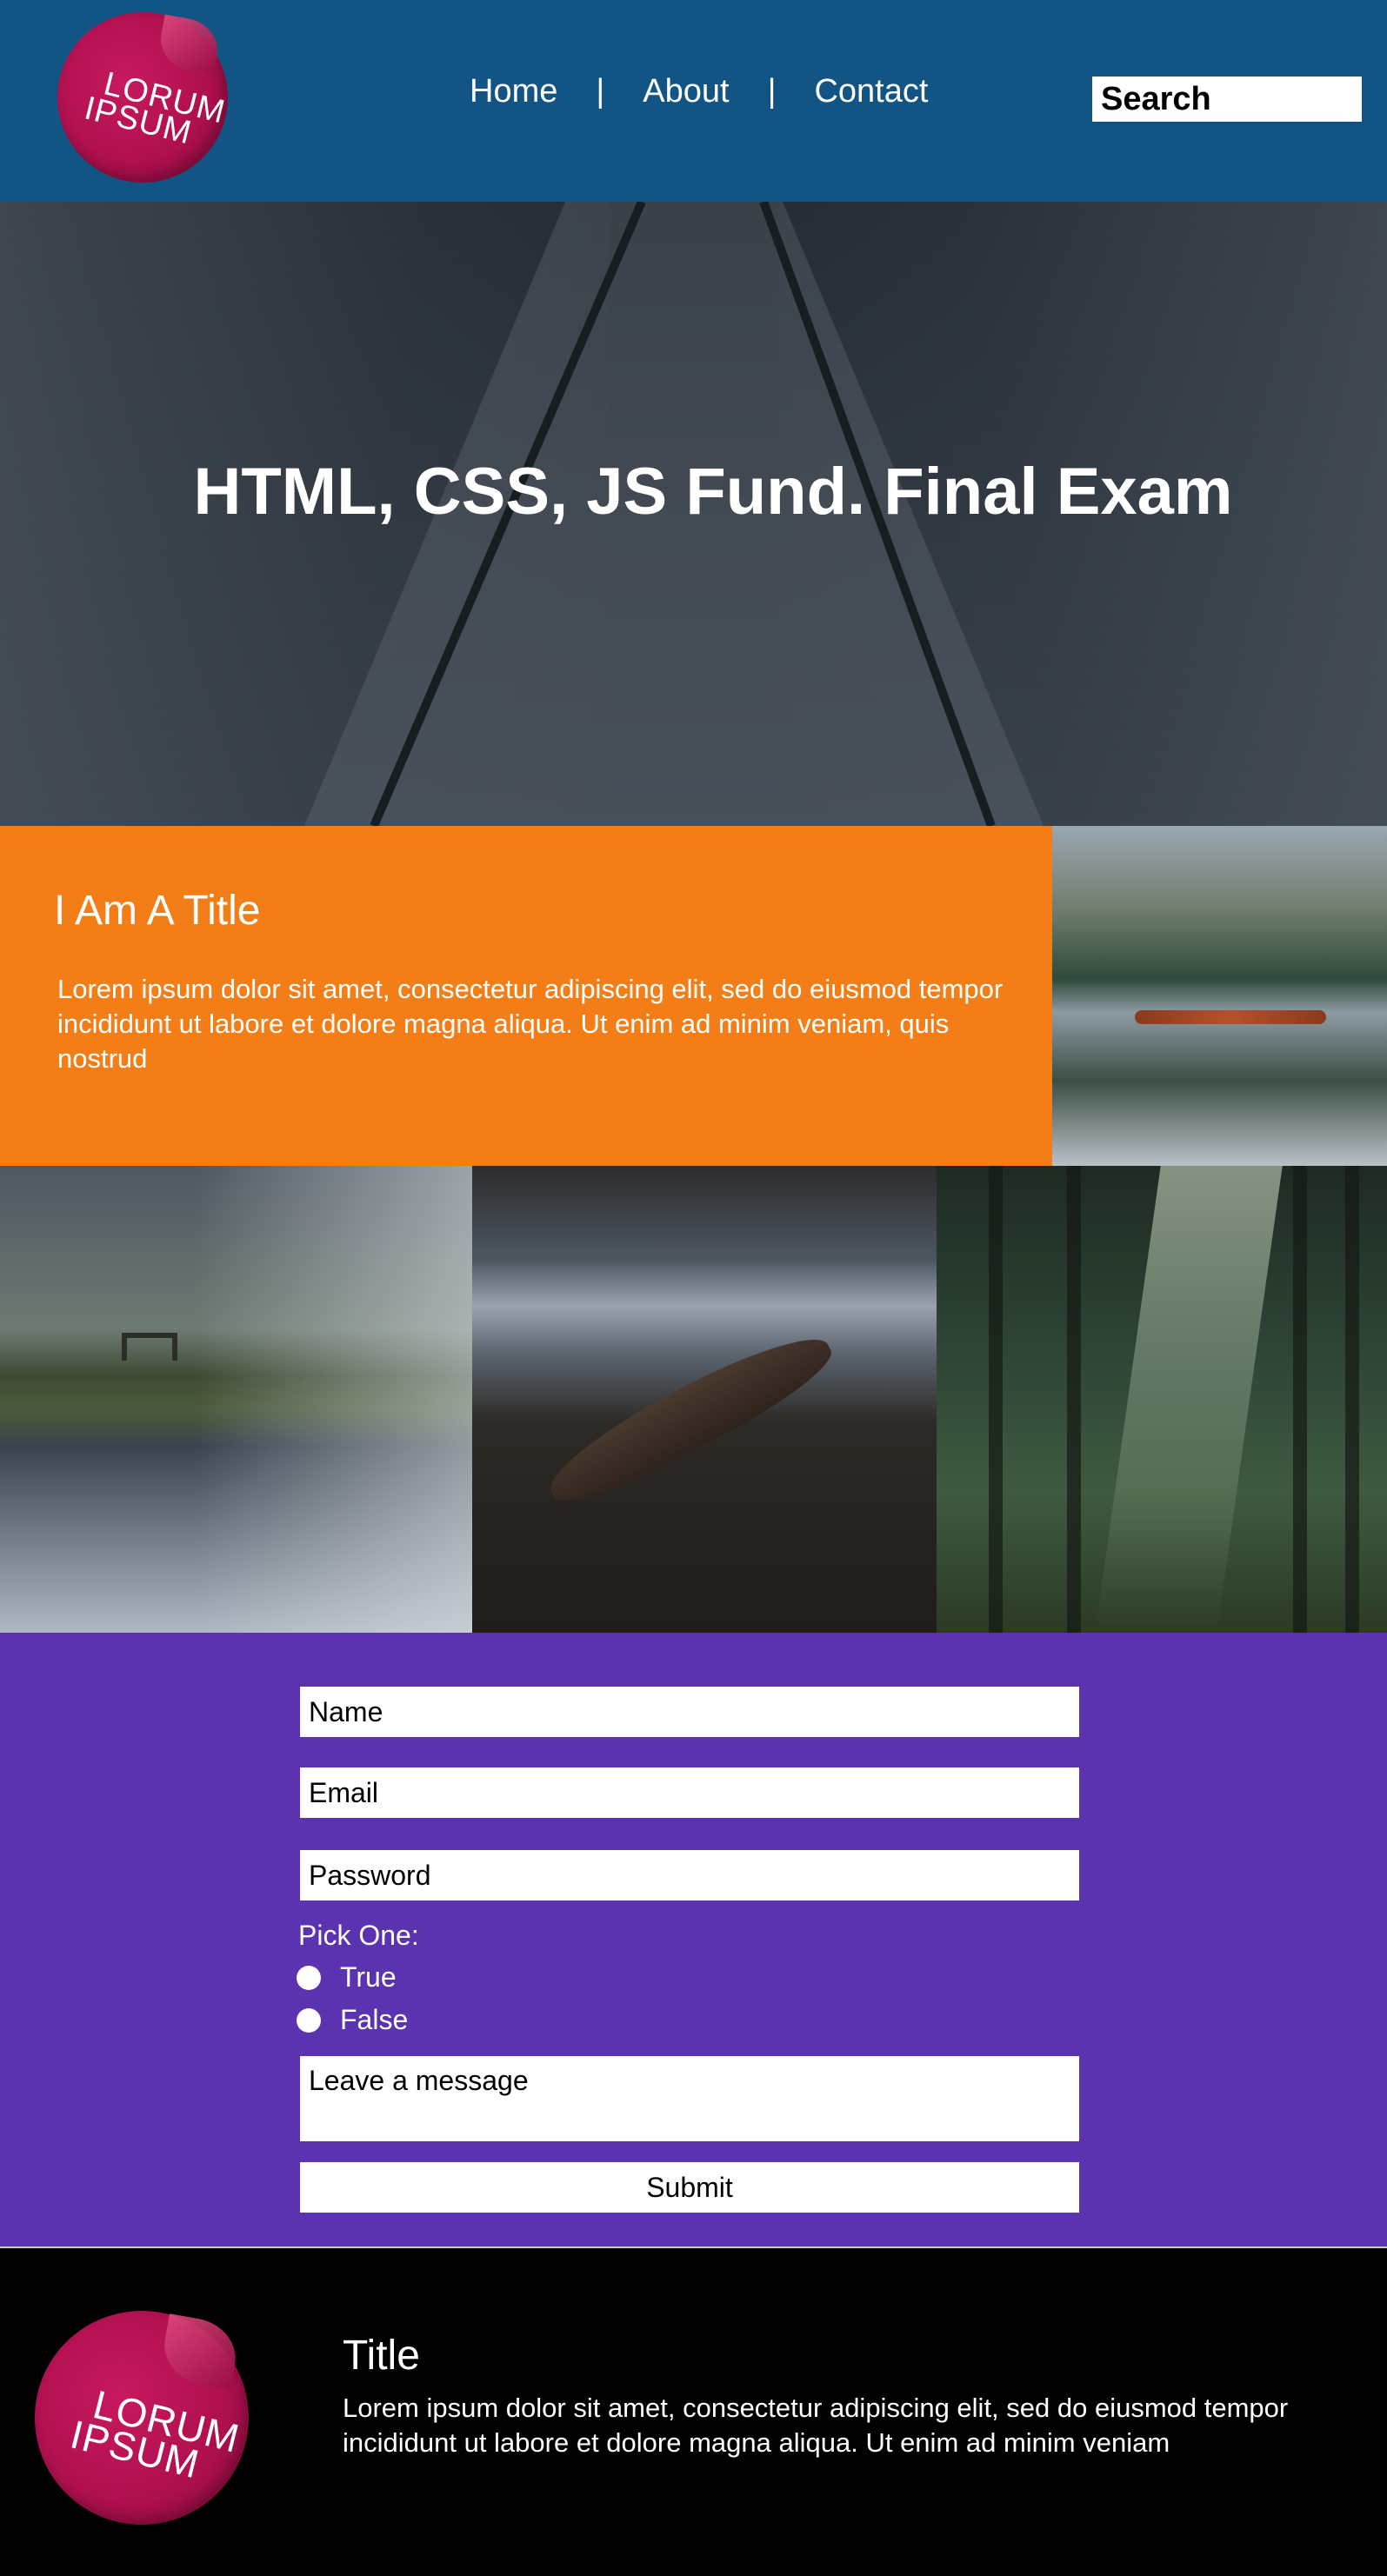 The height and width of the screenshot is (2576, 1387). I want to click on email-field, so click(689, 1792).